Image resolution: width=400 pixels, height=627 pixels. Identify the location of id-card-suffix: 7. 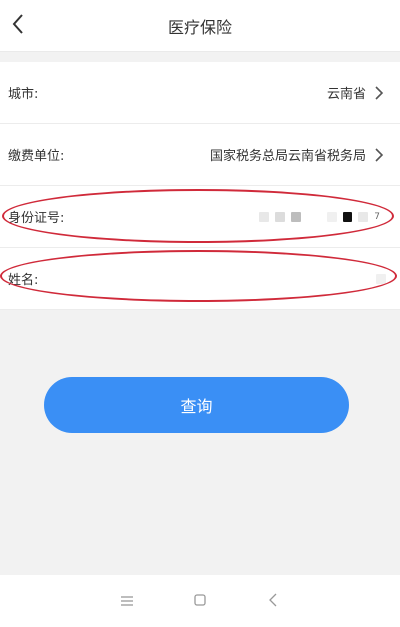
(377, 216).